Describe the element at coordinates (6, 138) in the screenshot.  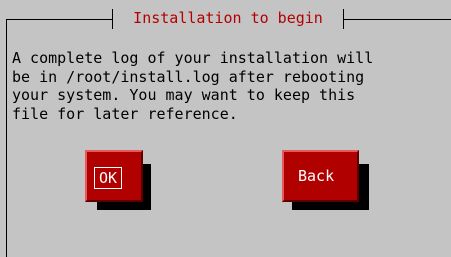
I see `dialog-border-left` at that location.